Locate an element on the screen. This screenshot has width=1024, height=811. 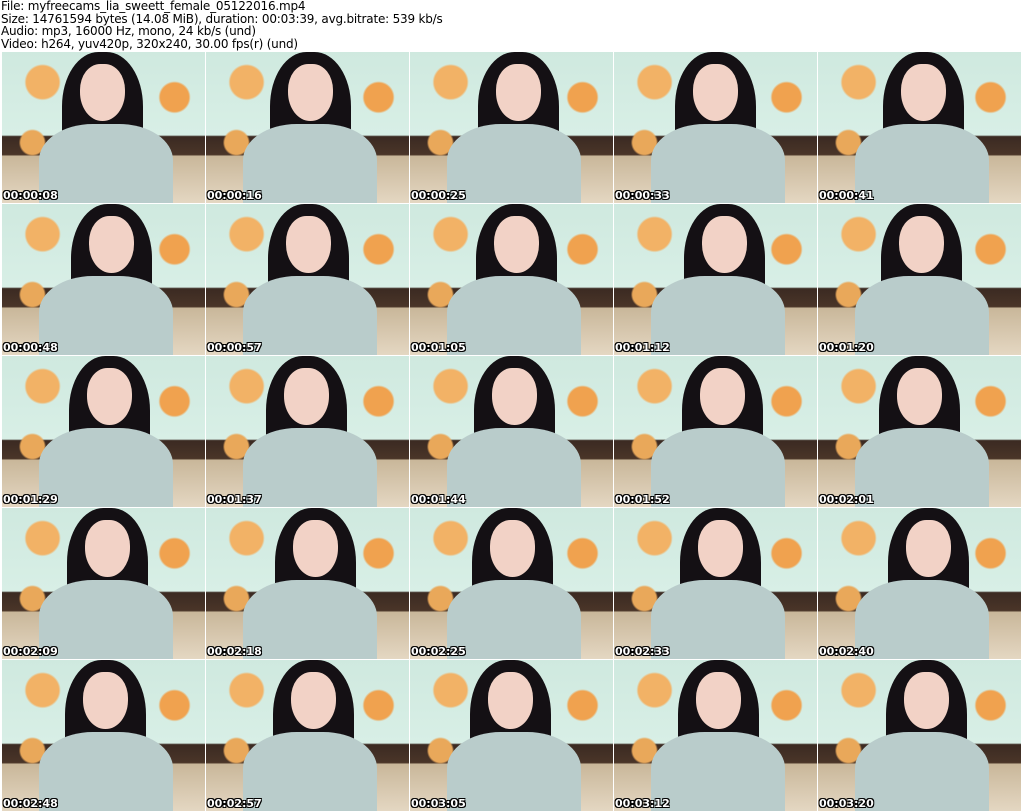
video-thumbnail: 00:02:09 is located at coordinates (103, 583).